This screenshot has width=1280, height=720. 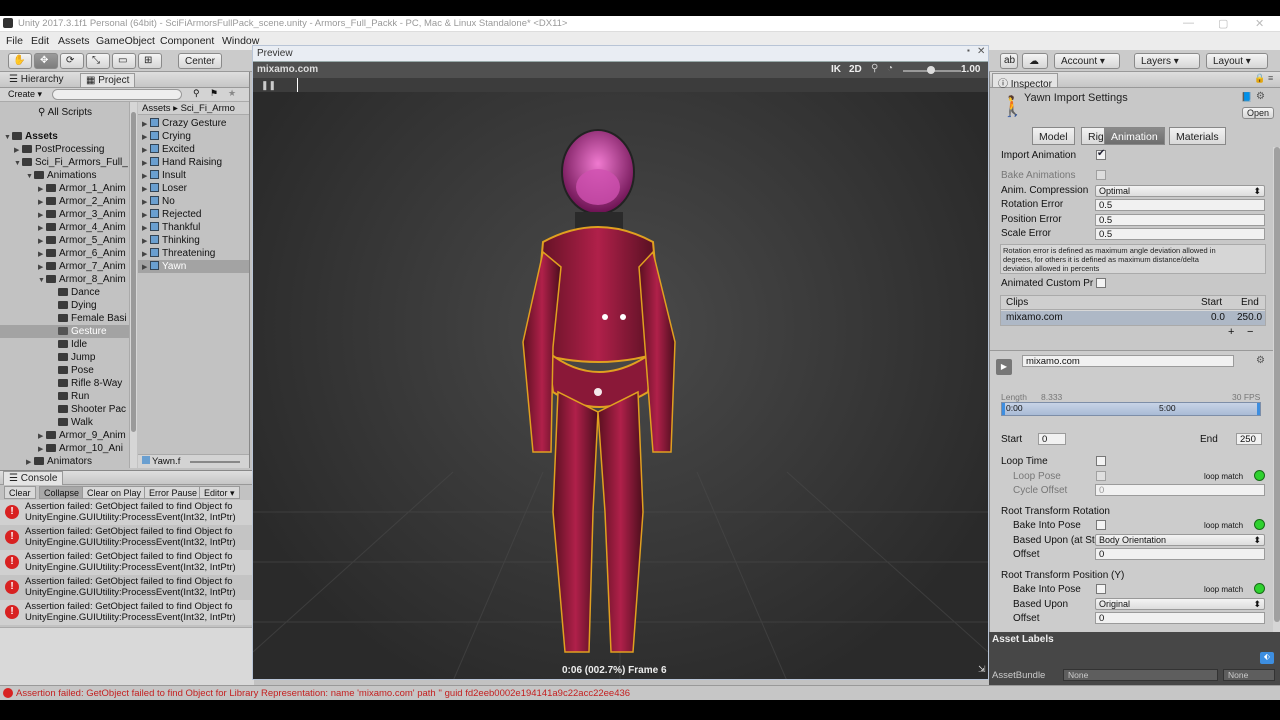 I want to click on icon-size-slider, so click(x=215, y=462).